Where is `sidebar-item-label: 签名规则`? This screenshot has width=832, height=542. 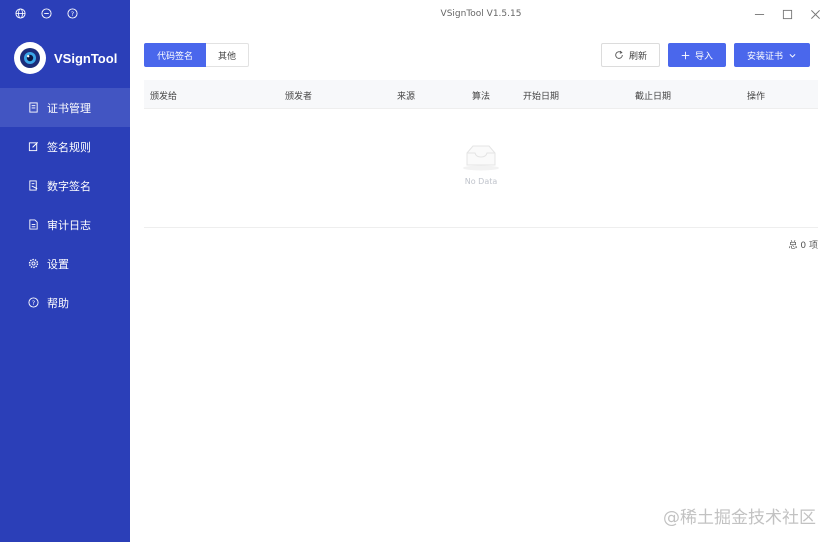 sidebar-item-label: 签名规则 is located at coordinates (69, 147).